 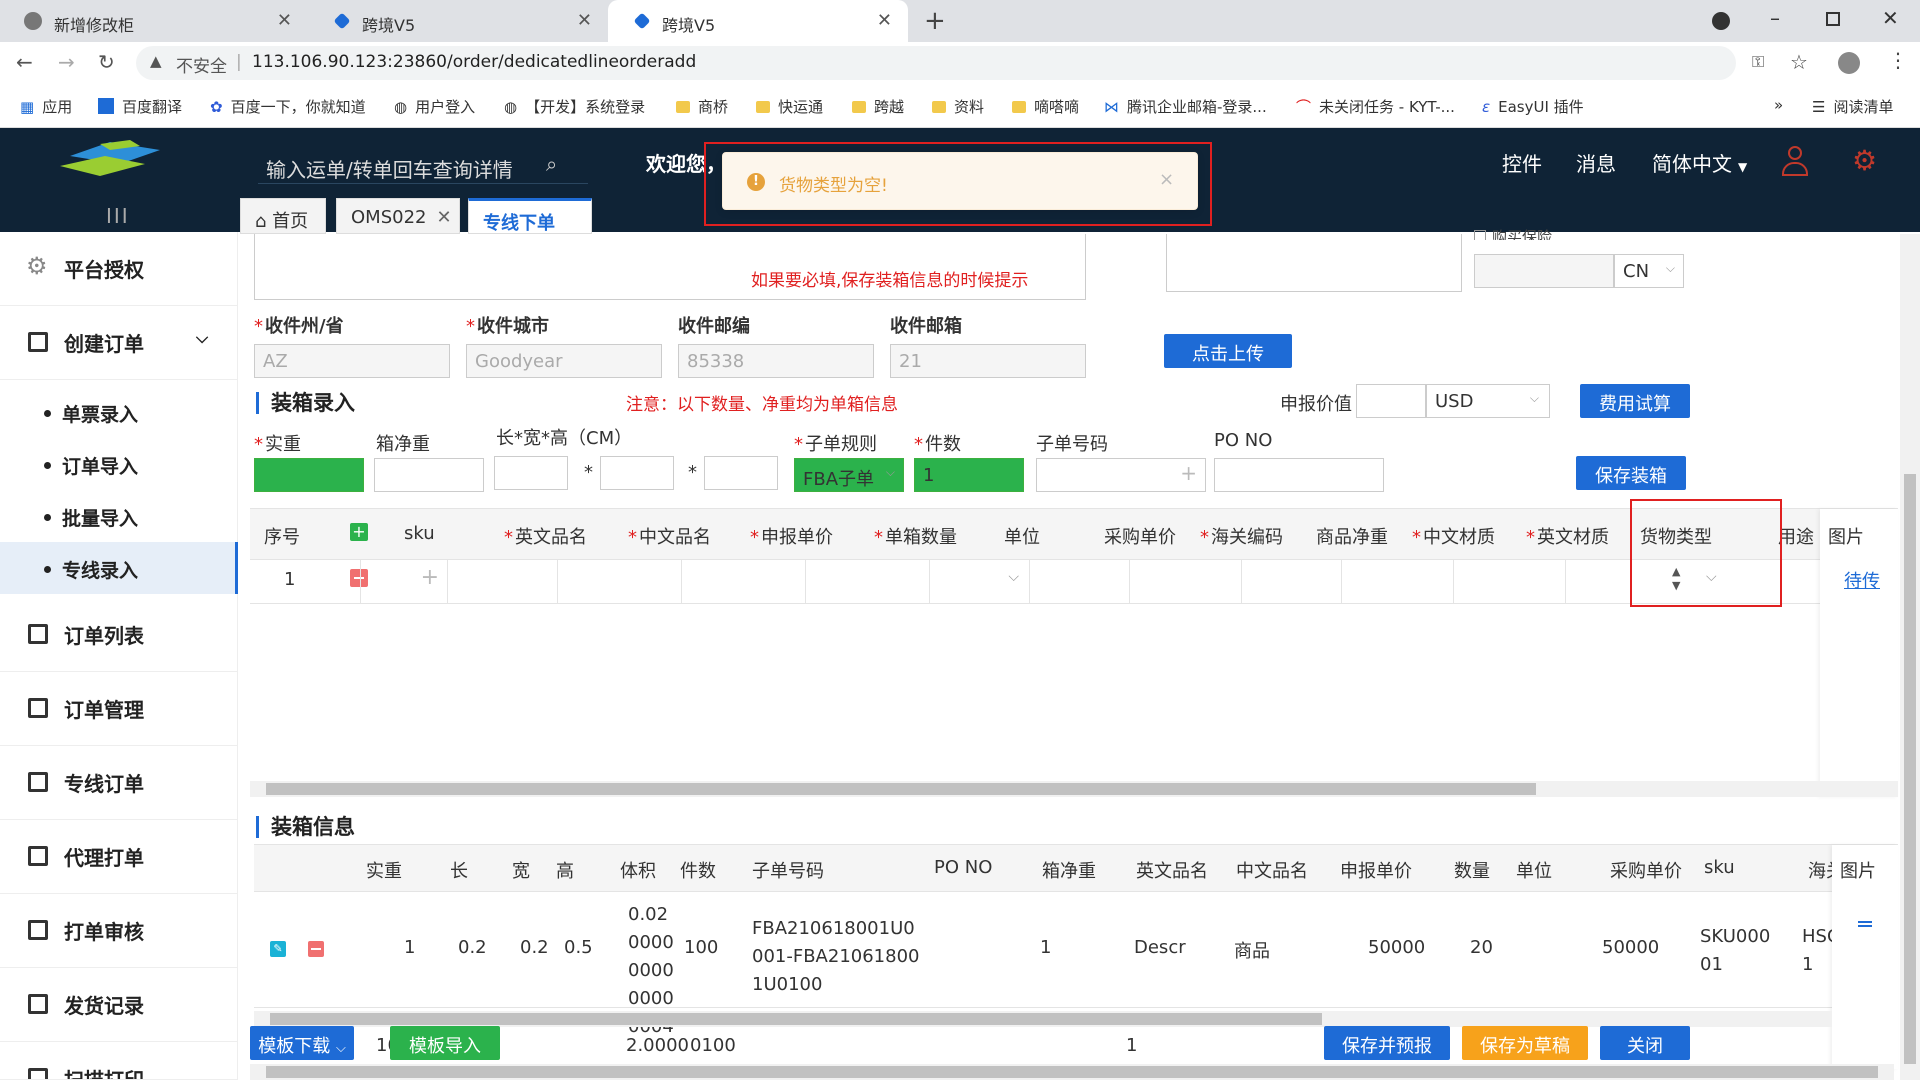 What do you see at coordinates (46, 106) in the screenshot?
I see `bookmark-item: ▦ 应用` at bounding box center [46, 106].